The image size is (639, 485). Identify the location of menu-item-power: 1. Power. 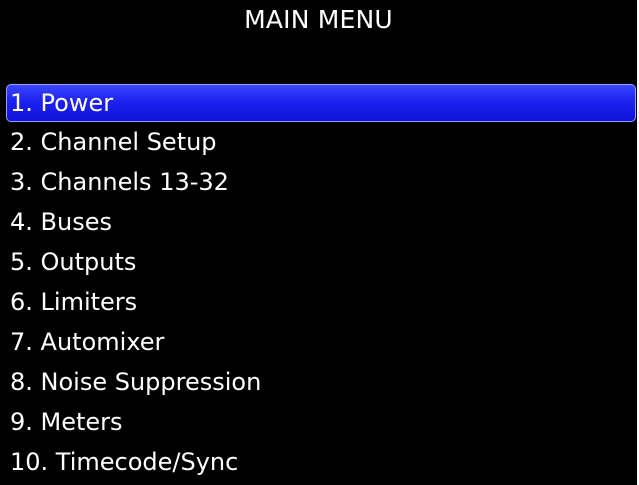
(321, 103).